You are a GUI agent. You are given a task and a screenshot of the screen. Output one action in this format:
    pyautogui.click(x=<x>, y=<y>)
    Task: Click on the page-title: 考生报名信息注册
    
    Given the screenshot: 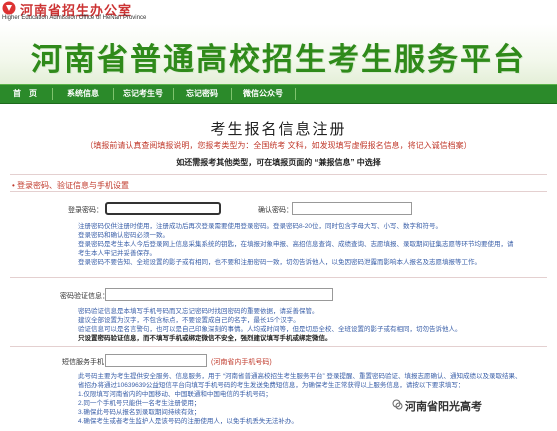 What is the action you would take?
    pyautogui.click(x=278, y=129)
    